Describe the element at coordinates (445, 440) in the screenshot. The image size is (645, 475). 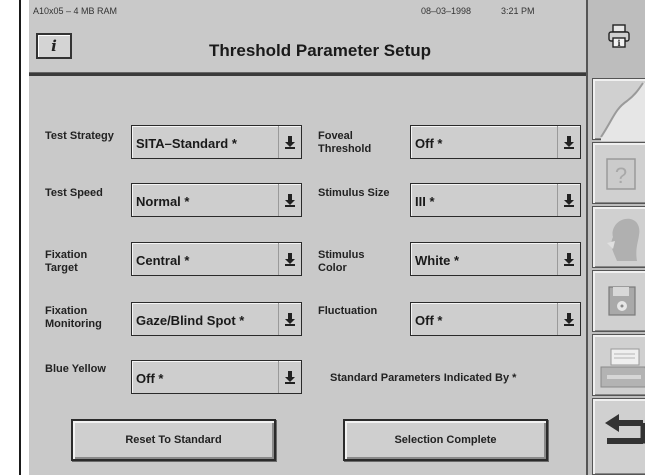
I see `selection-complete-button: Selection Complete` at that location.